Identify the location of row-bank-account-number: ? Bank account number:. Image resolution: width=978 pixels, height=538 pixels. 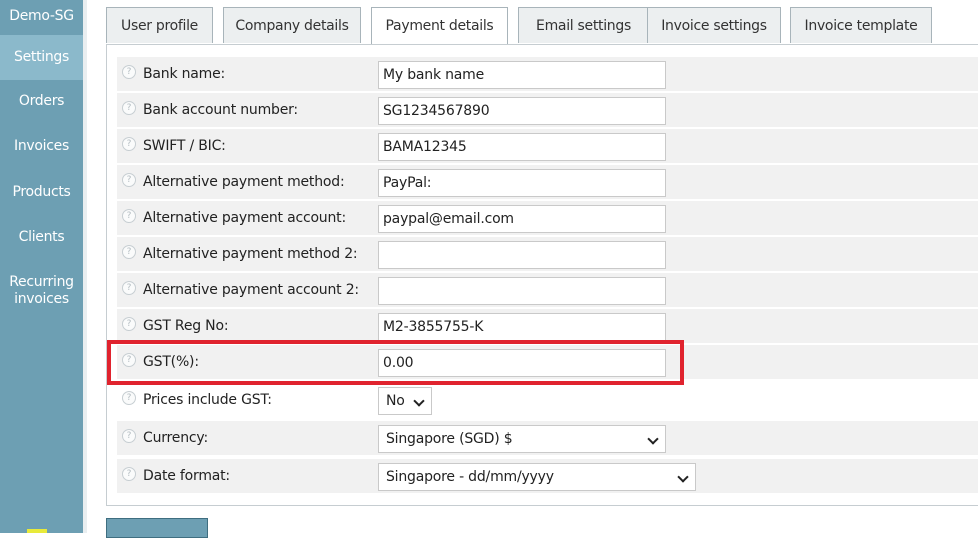
(547, 110).